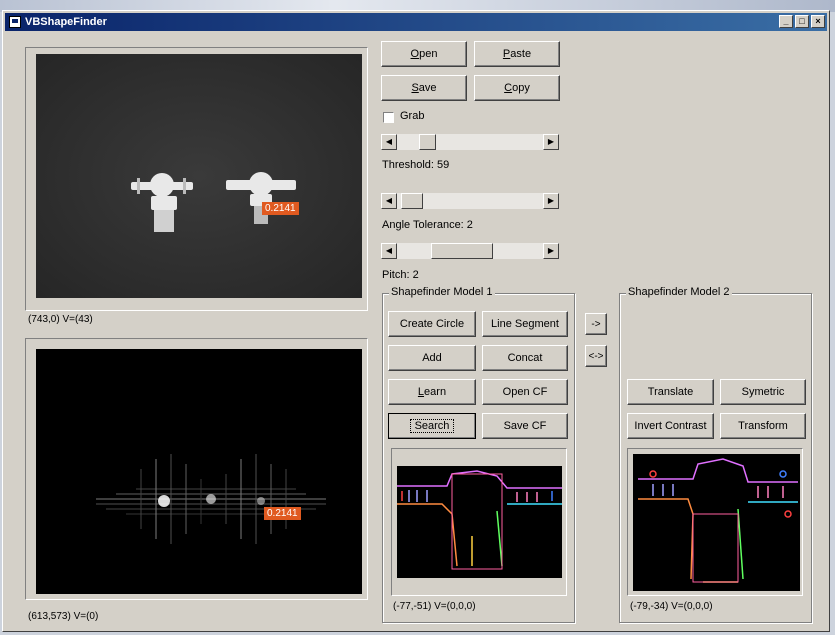 This screenshot has width=835, height=635. Describe the element at coordinates (389, 251) in the screenshot. I see `pitch-left-arrow-icon: ◀` at that location.